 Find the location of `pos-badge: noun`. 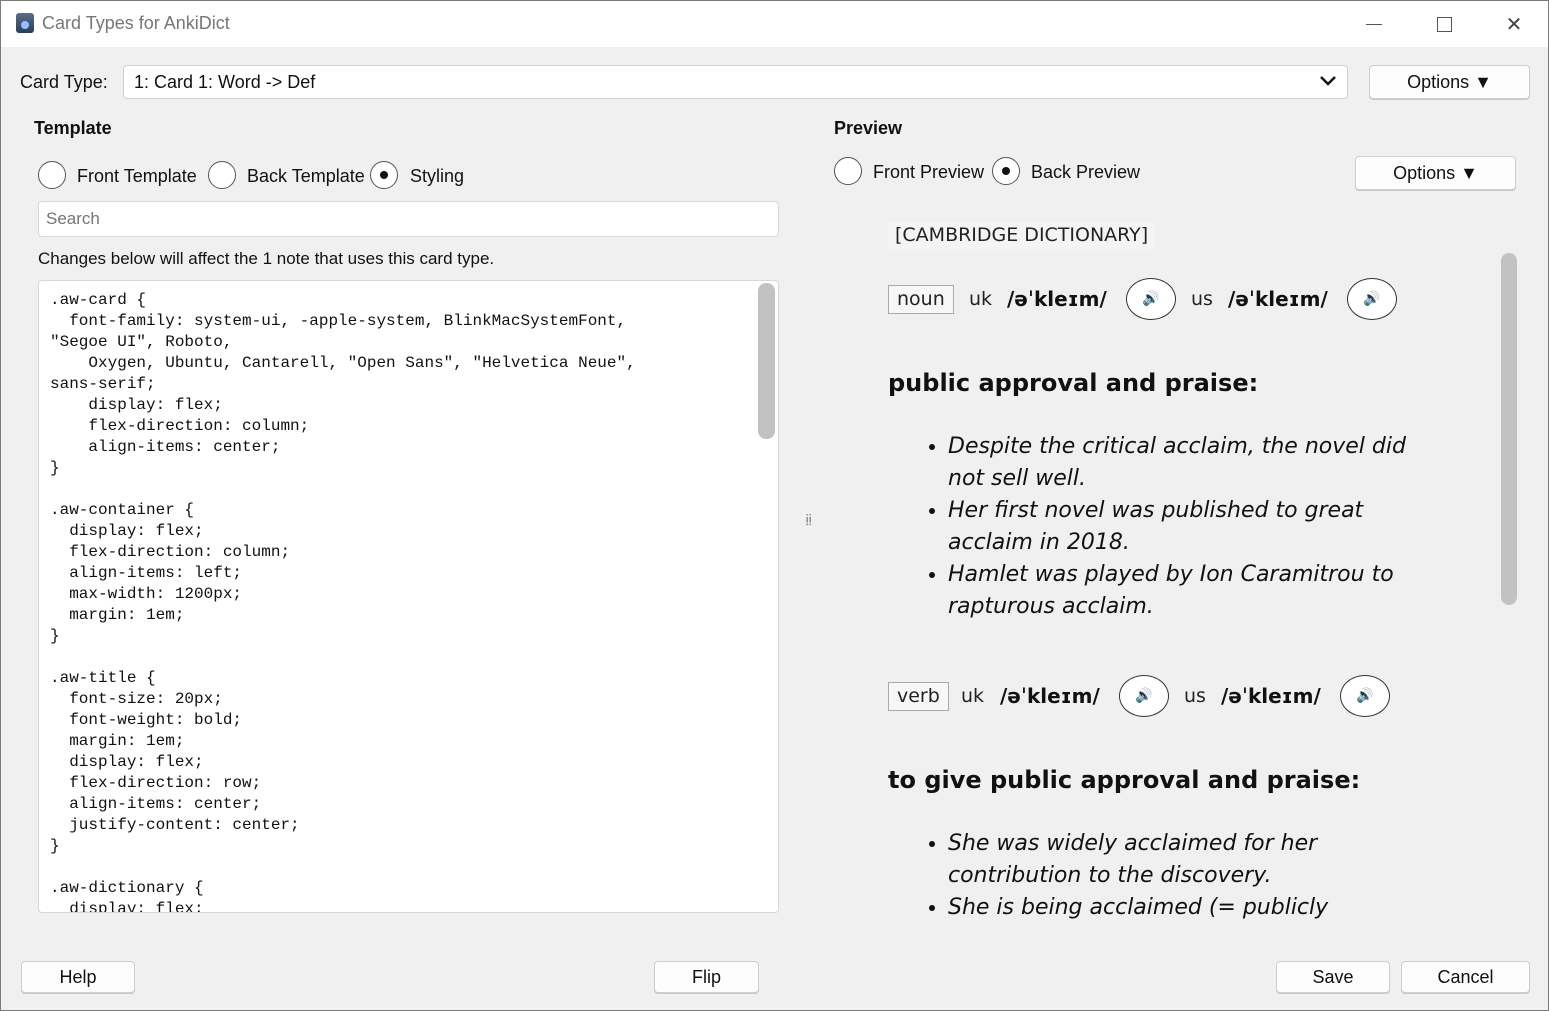

pos-badge: noun is located at coordinates (921, 299).